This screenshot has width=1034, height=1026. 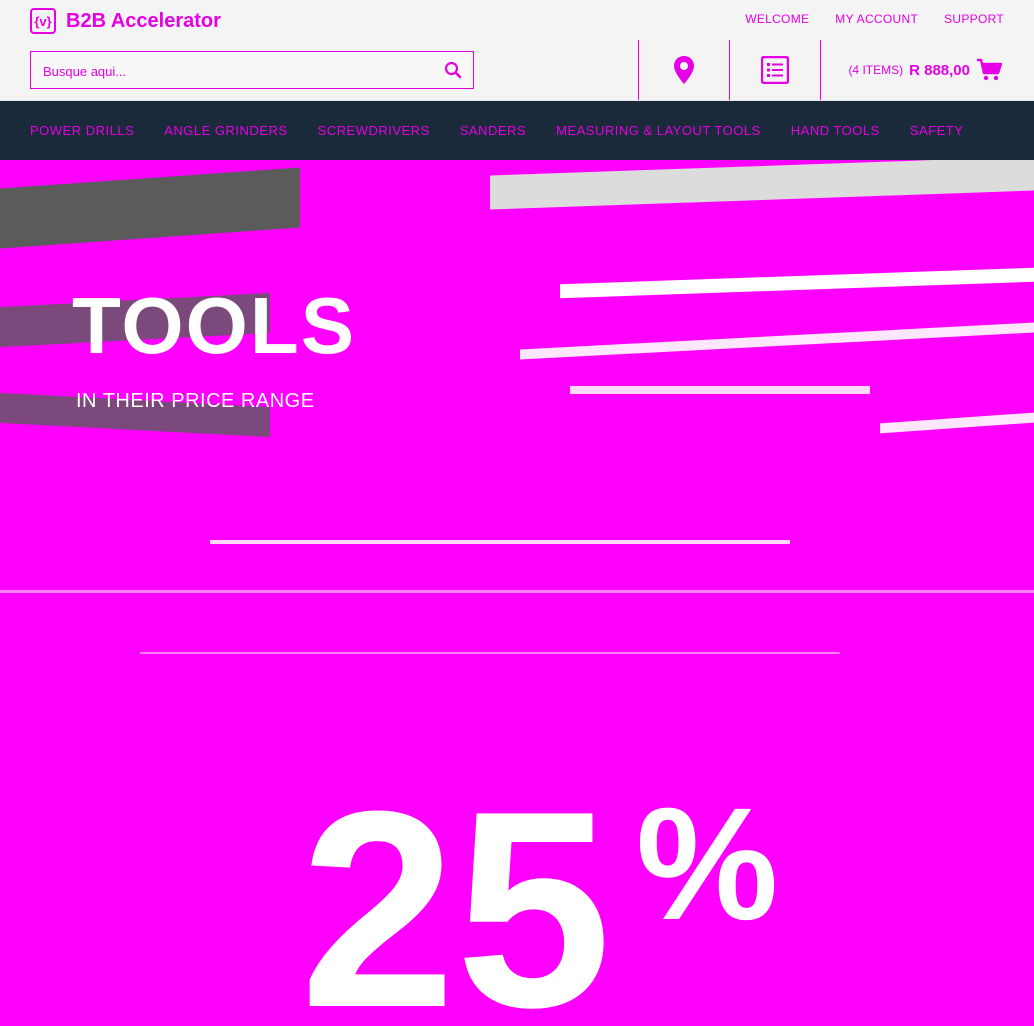 I want to click on cart-icon, so click(x=989, y=69).